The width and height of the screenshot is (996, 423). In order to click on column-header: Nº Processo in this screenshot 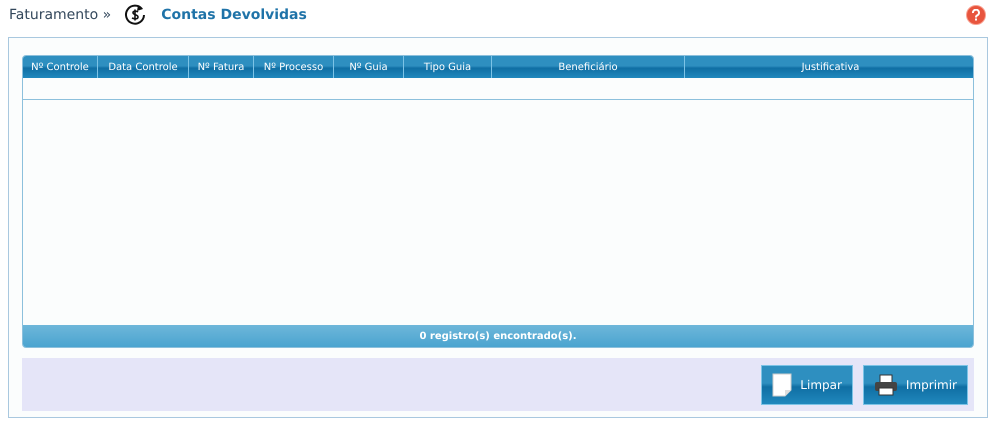, I will do `click(294, 67)`.